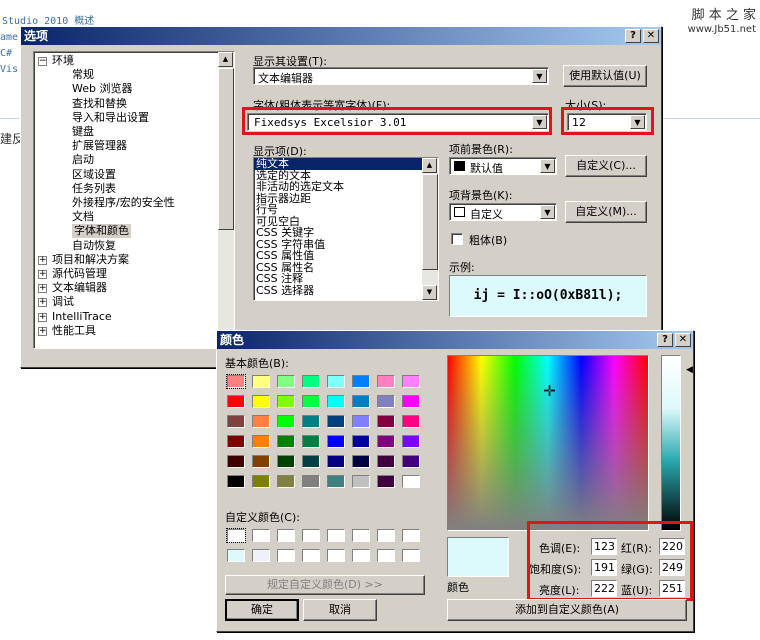 The image size is (760, 640). What do you see at coordinates (94, 189) in the screenshot?
I see `tree-item: 任务列表` at bounding box center [94, 189].